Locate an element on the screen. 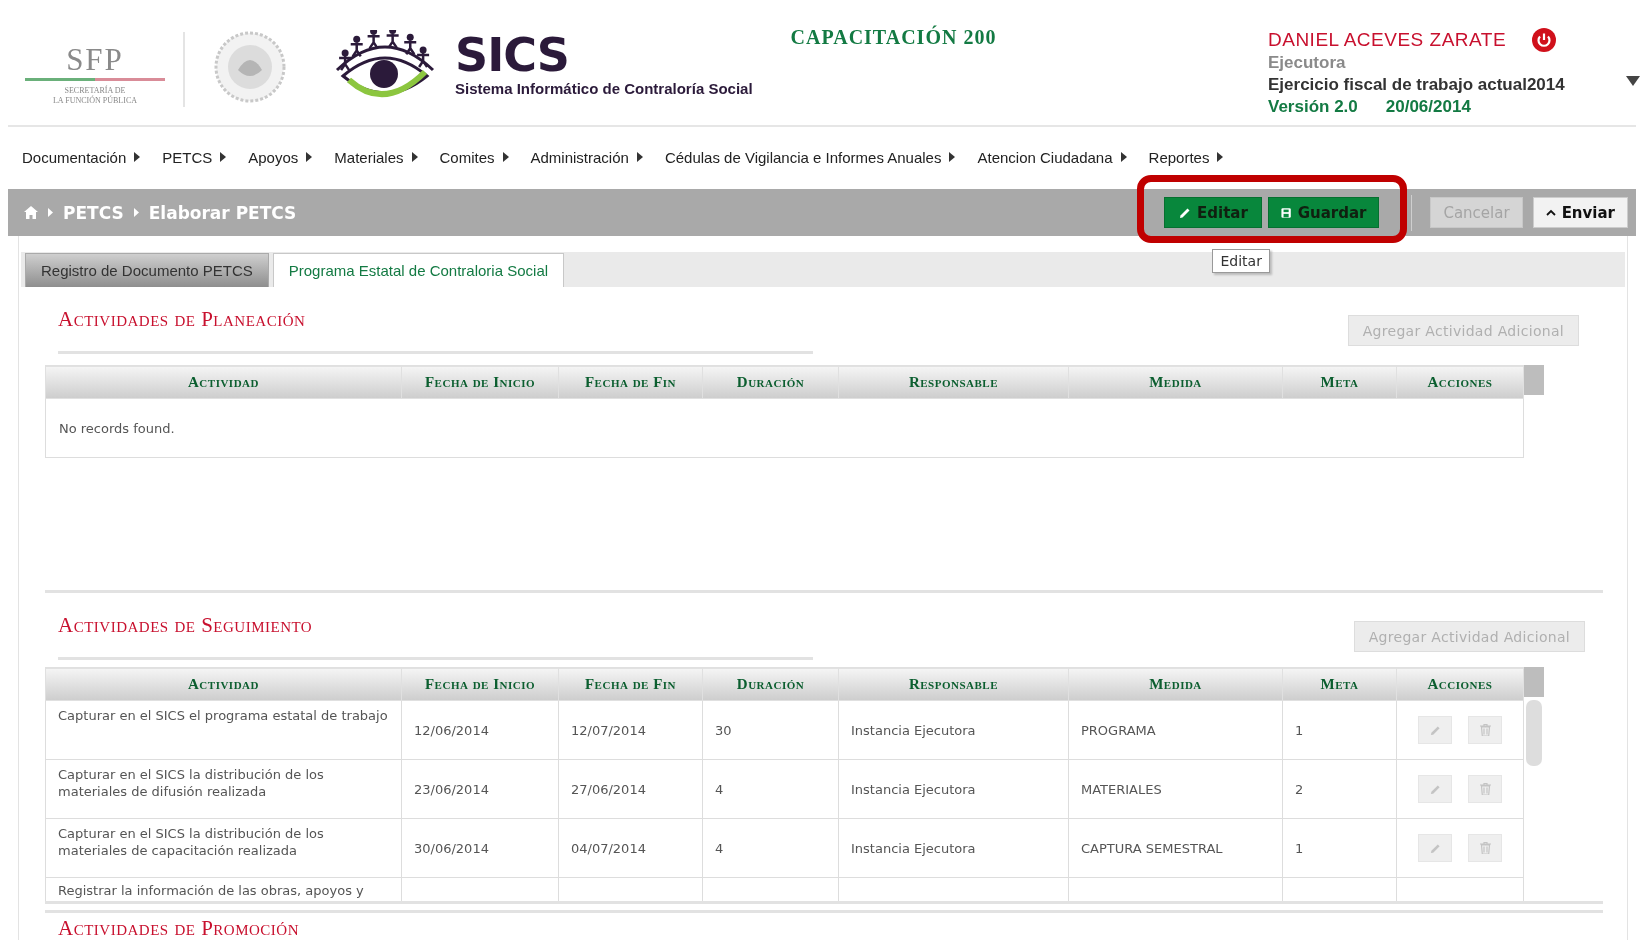  fiscal-year-label: Ejercicio fiscal de trabajo actual2014 is located at coordinates (1417, 85).